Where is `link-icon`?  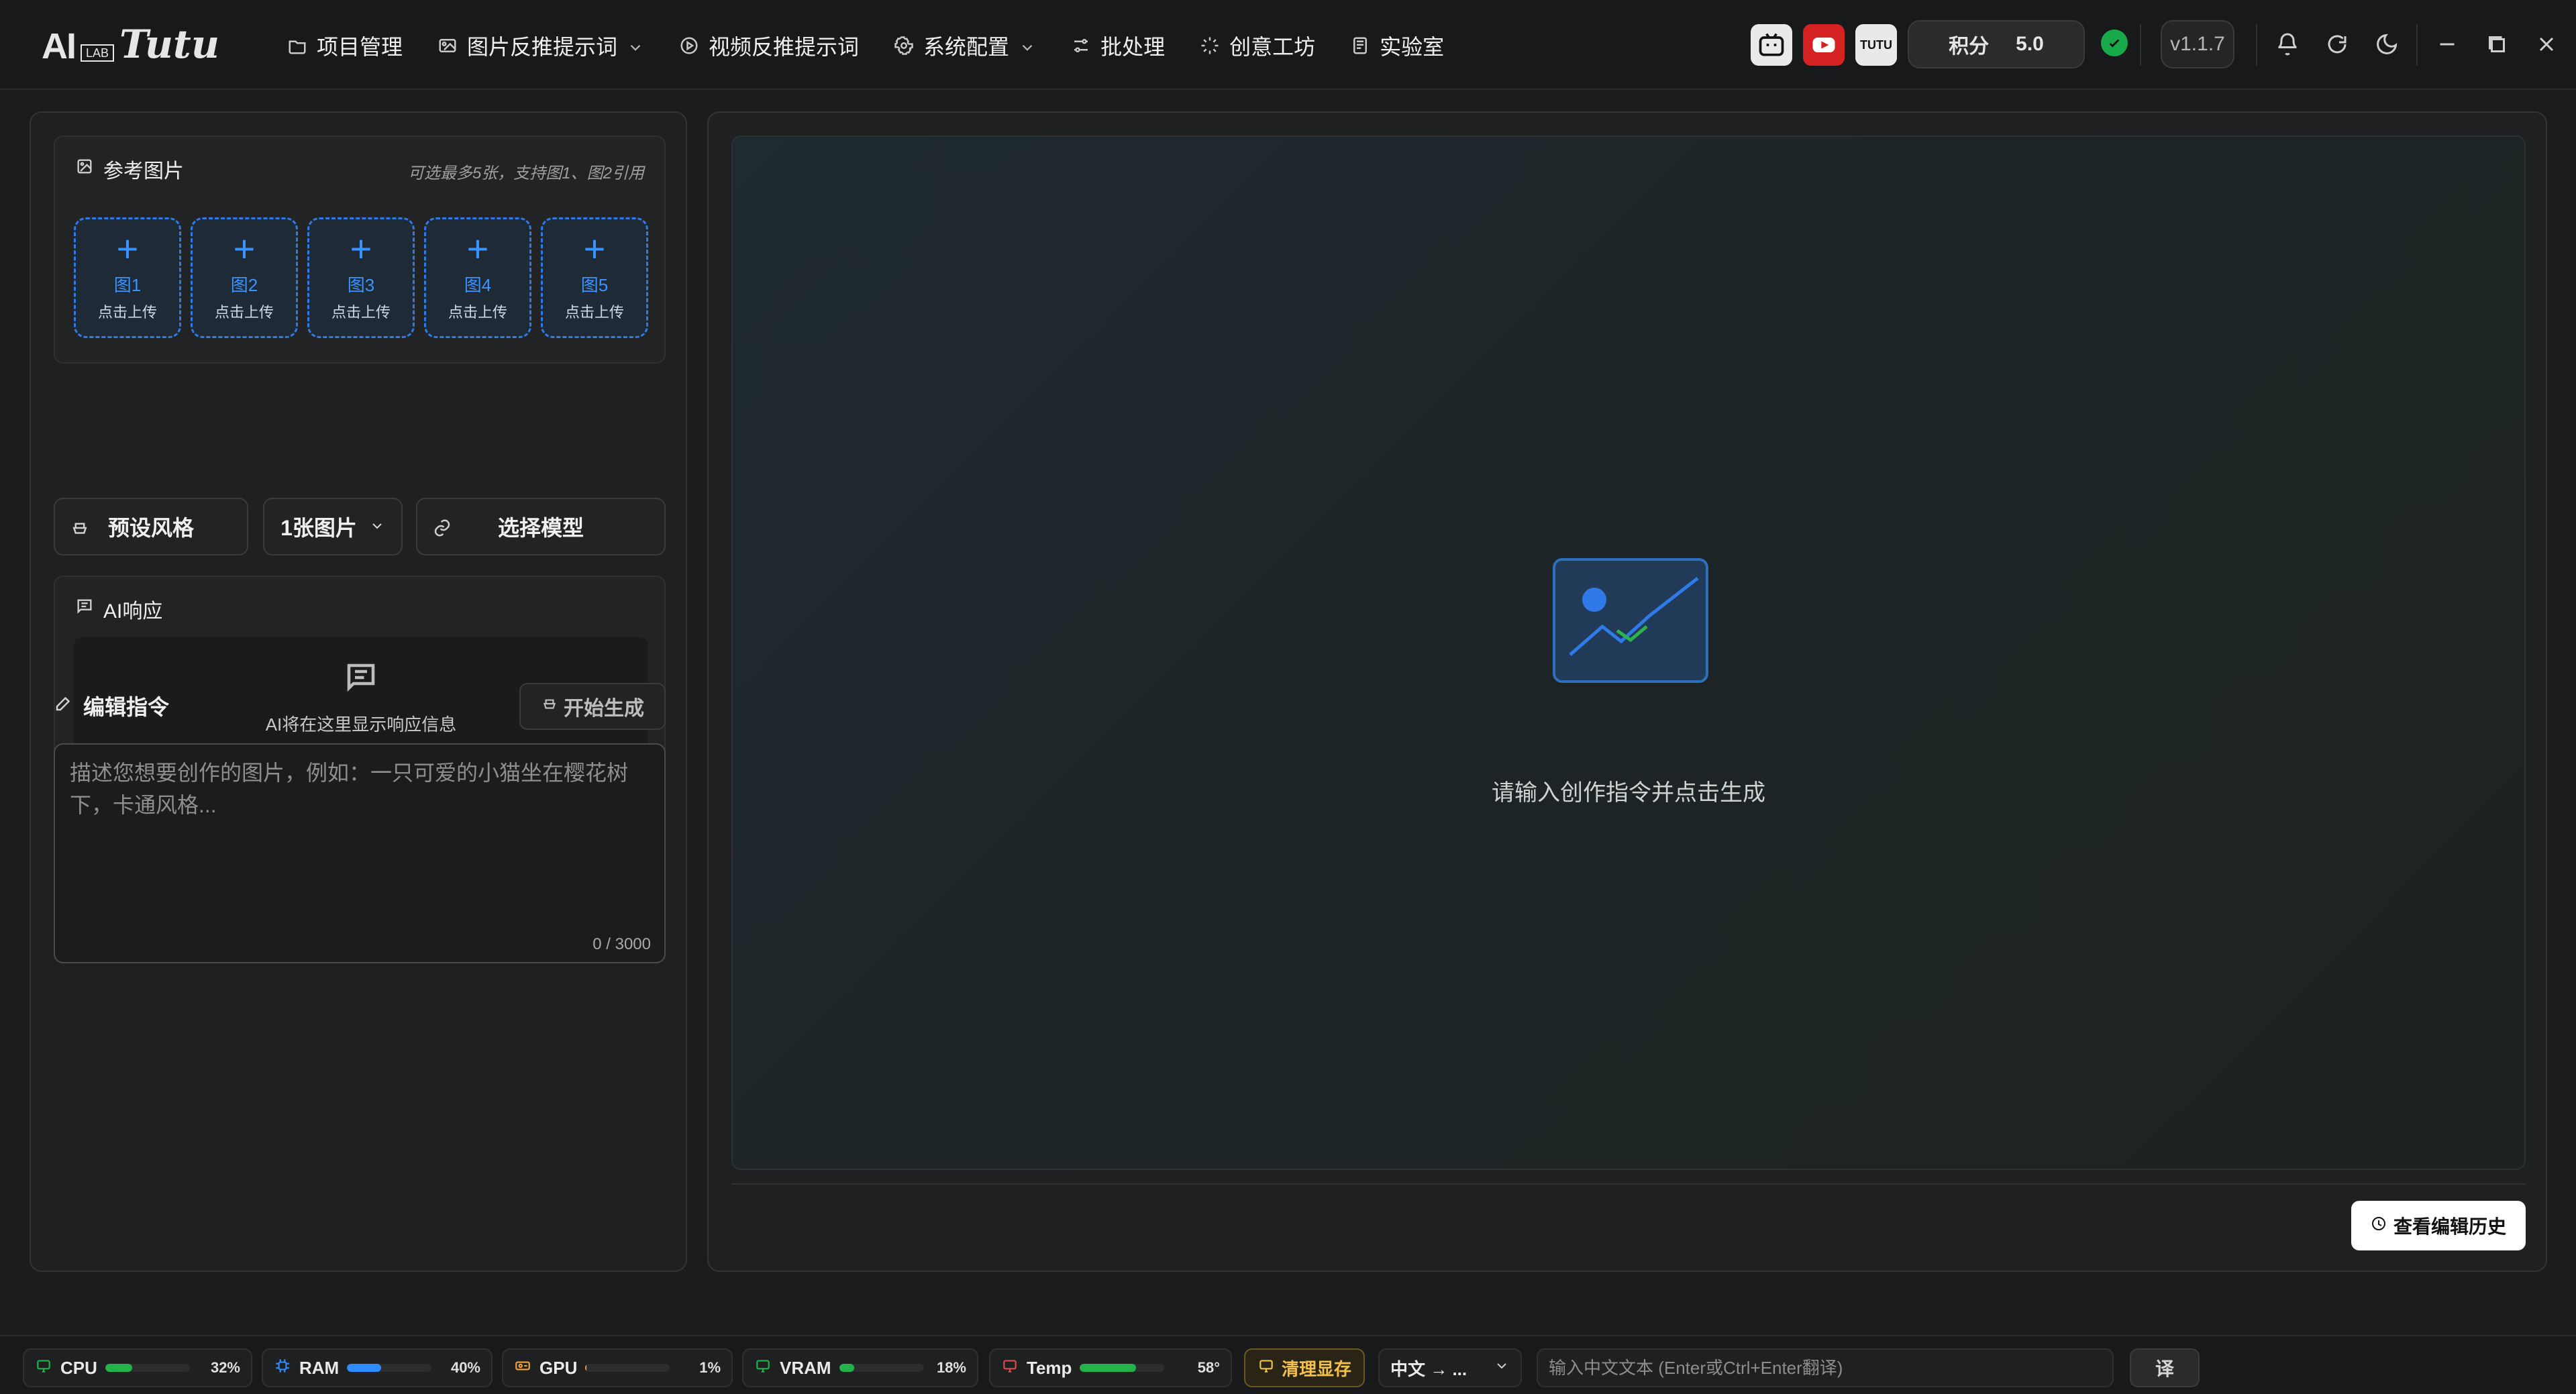 link-icon is located at coordinates (442, 528).